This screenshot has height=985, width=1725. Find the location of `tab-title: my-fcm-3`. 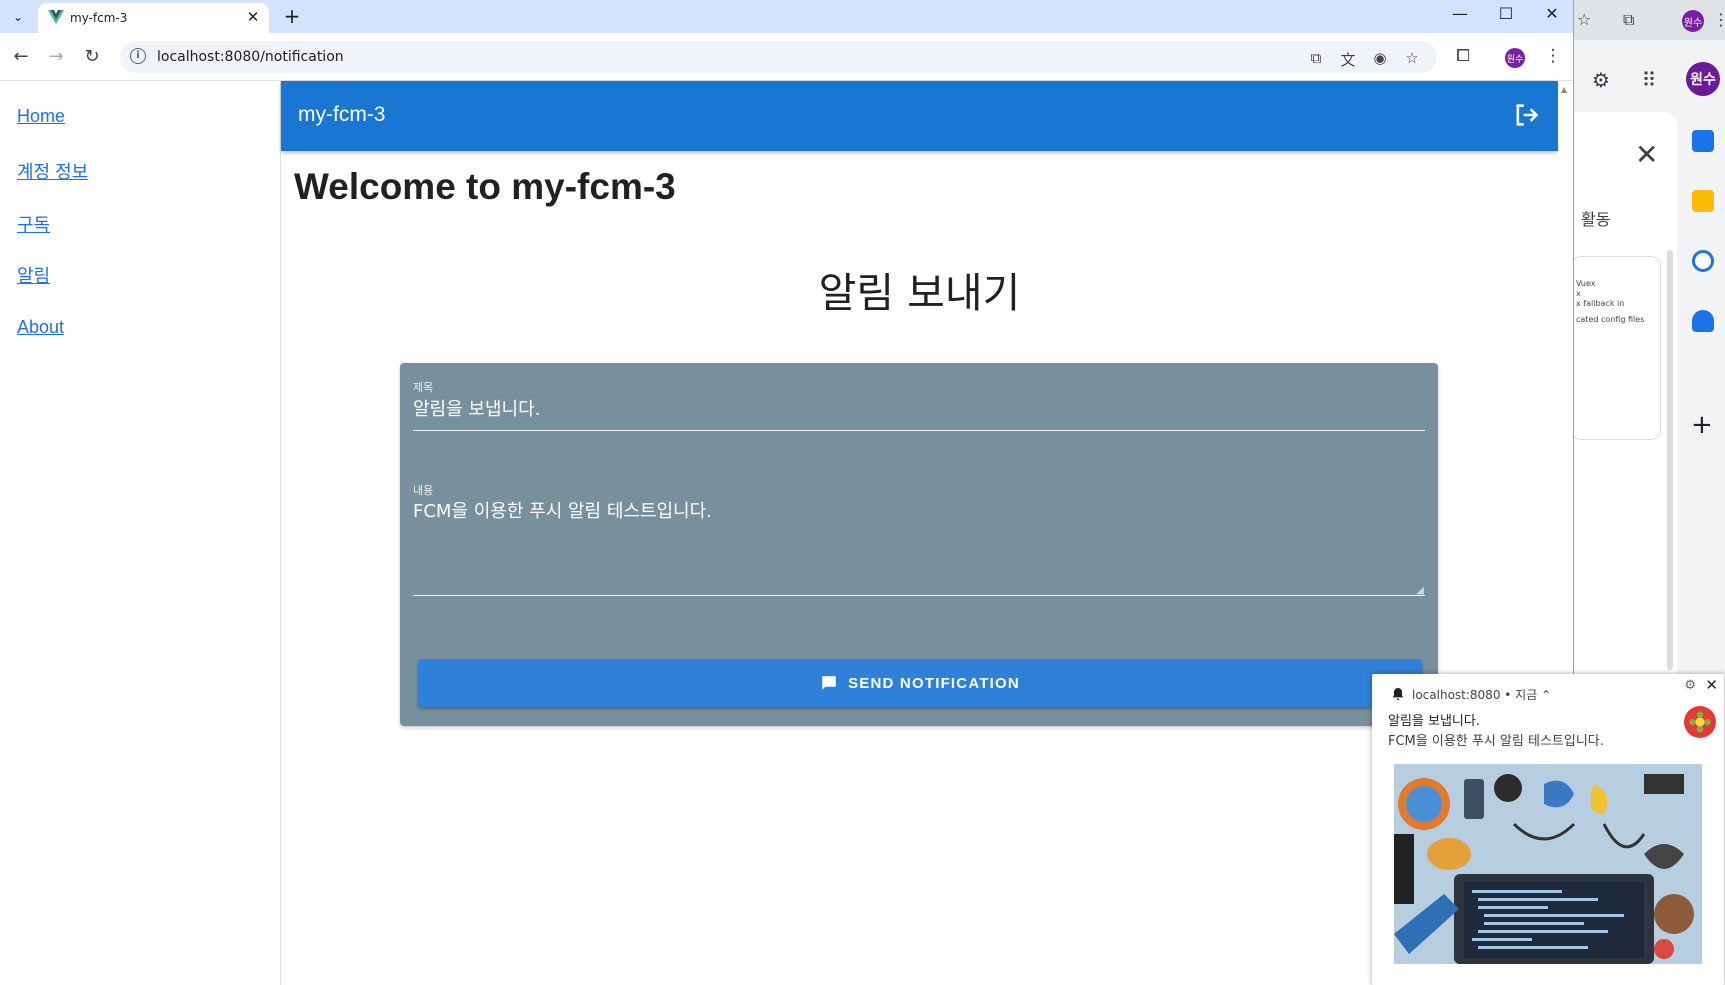

tab-title: my-fcm-3 is located at coordinates (99, 18).